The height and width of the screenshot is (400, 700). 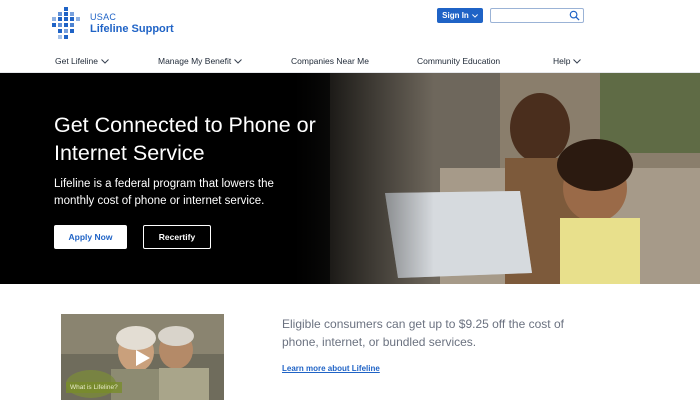 I want to click on nav-item-label: Manage My Benefit, so click(x=195, y=61).